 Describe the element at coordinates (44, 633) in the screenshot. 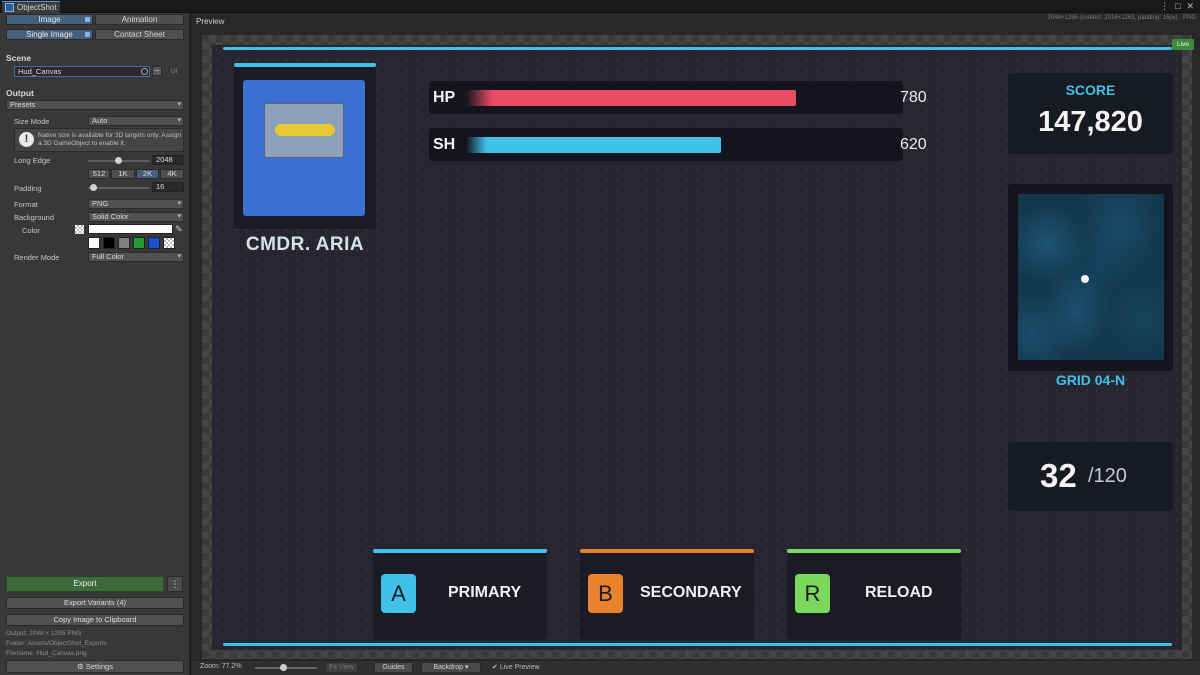

I see `info-output: Output: 2048 × 1295 PNG` at that location.